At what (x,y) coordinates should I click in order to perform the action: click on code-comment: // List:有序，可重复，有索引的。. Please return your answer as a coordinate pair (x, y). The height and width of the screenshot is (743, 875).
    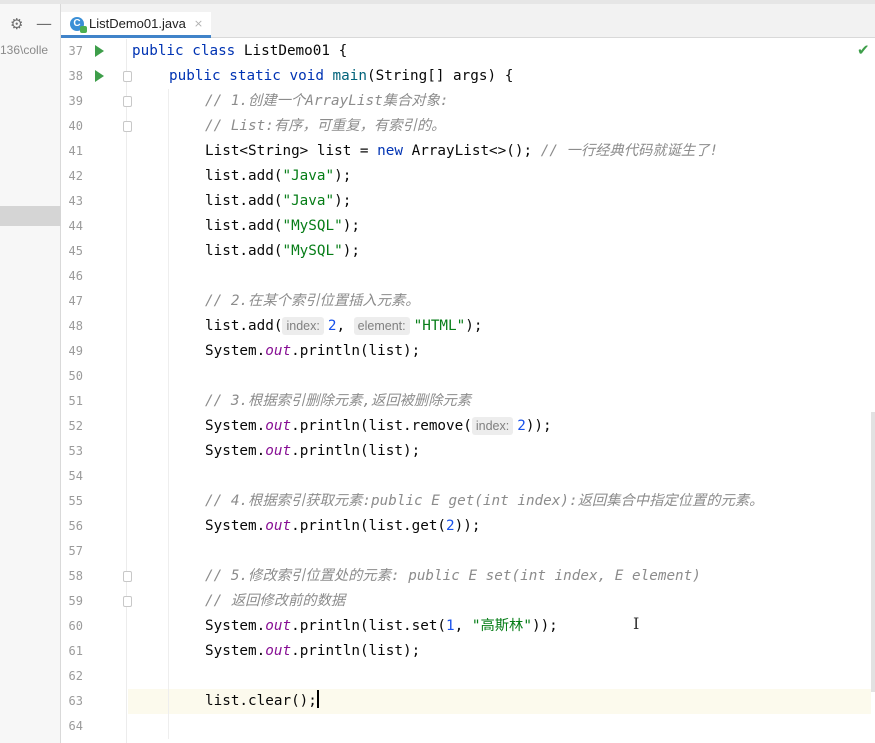
    Looking at the image, I should click on (325, 126).